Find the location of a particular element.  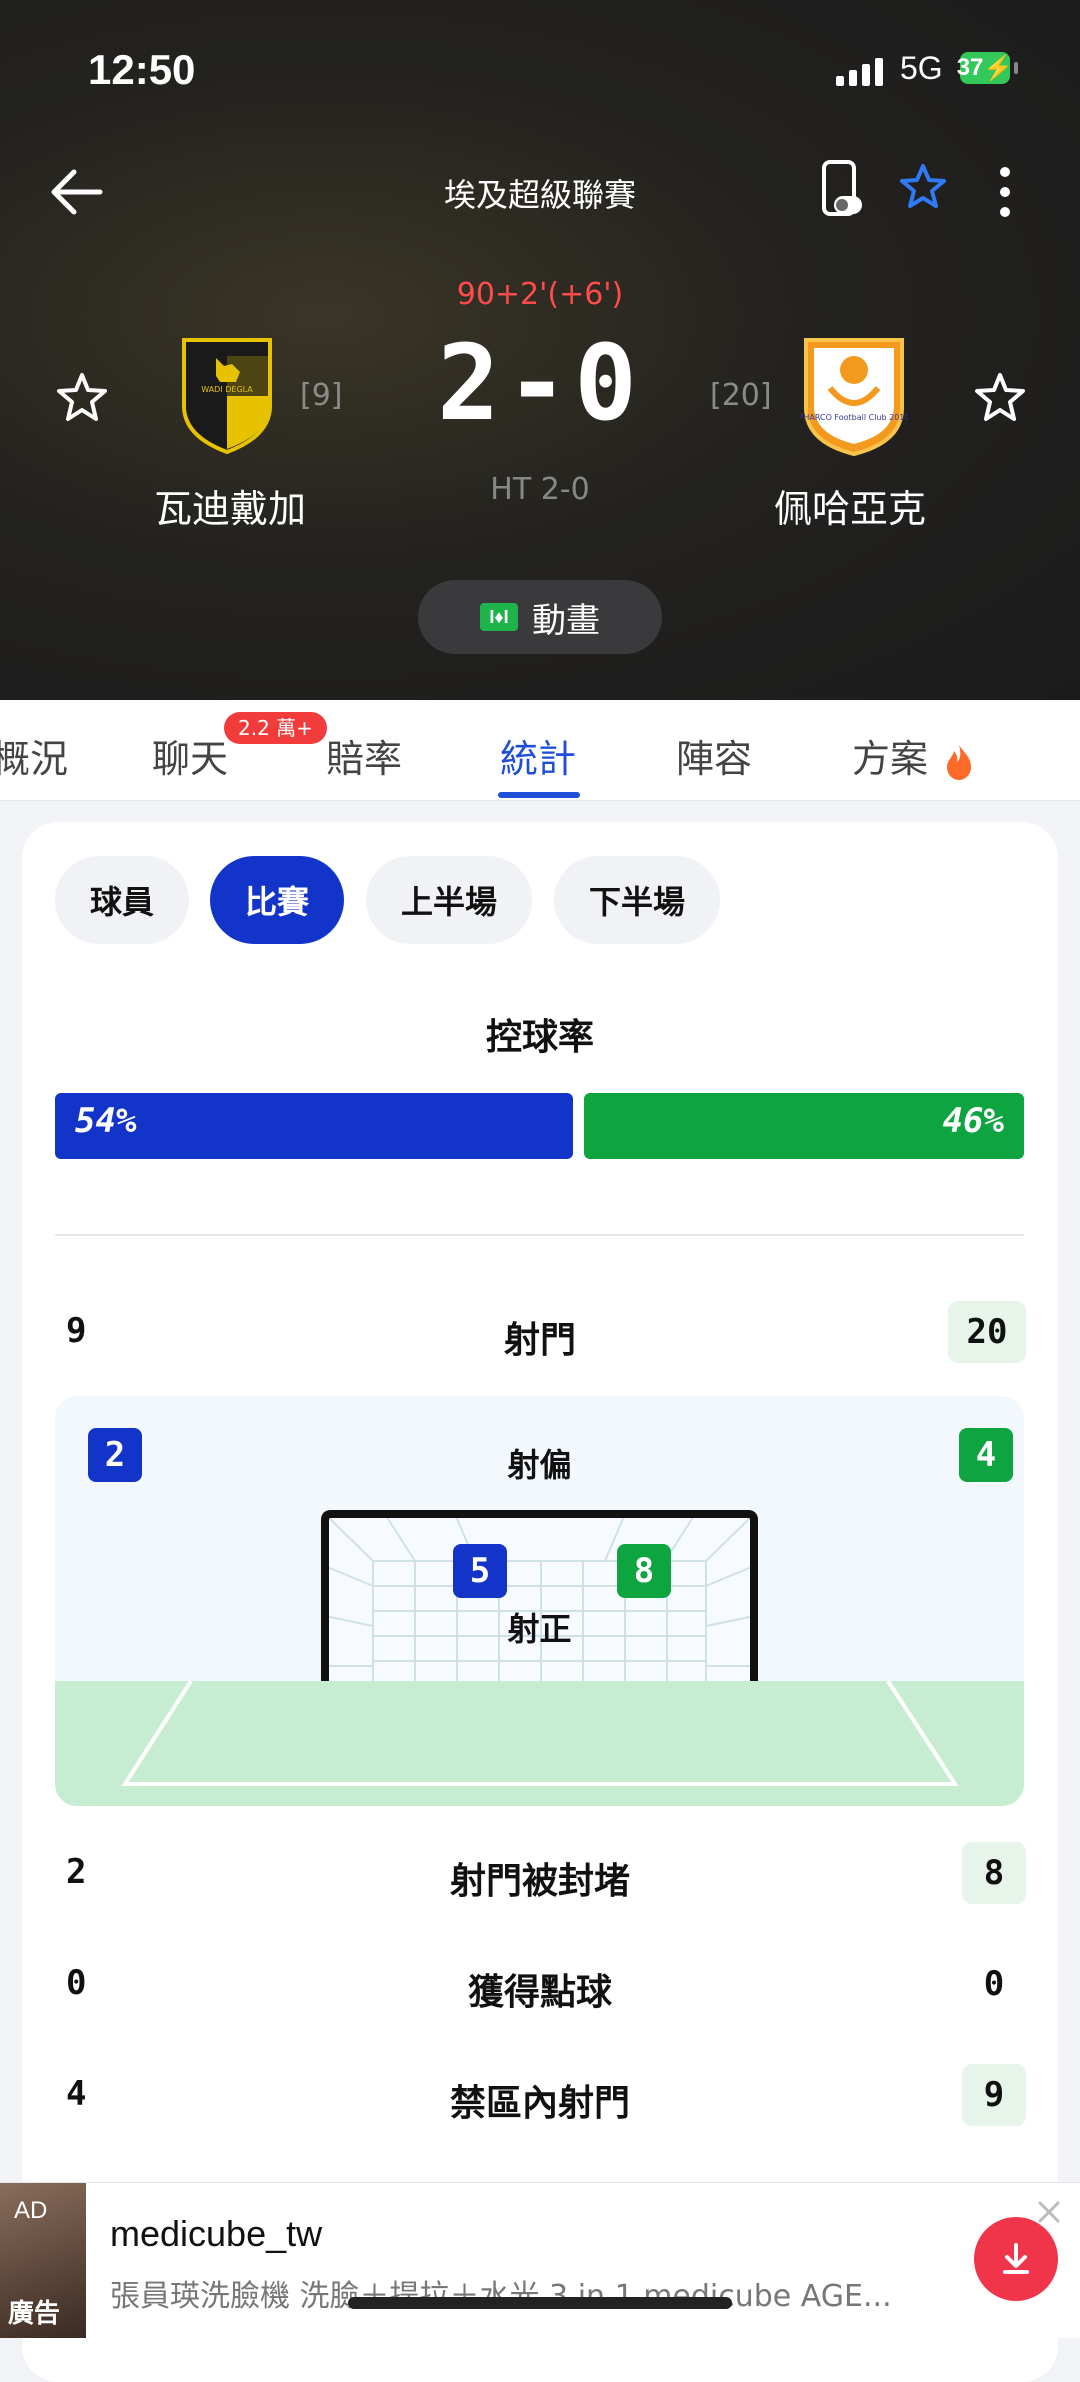

status-bar: 12:50 5G 37 ⚡ is located at coordinates (540, 70).